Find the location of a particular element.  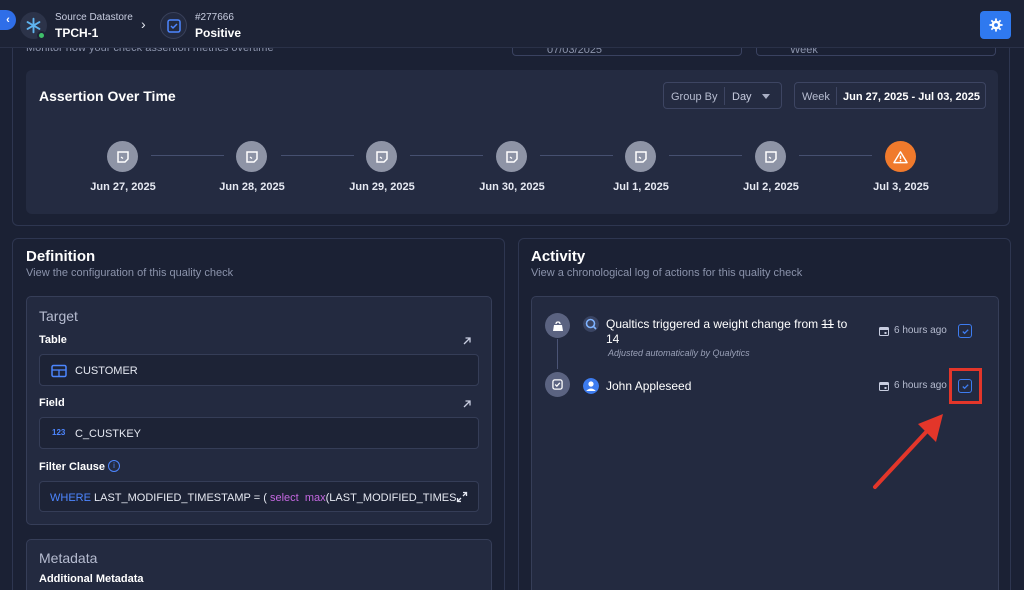

activity-node-weight is located at coordinates (557, 325).